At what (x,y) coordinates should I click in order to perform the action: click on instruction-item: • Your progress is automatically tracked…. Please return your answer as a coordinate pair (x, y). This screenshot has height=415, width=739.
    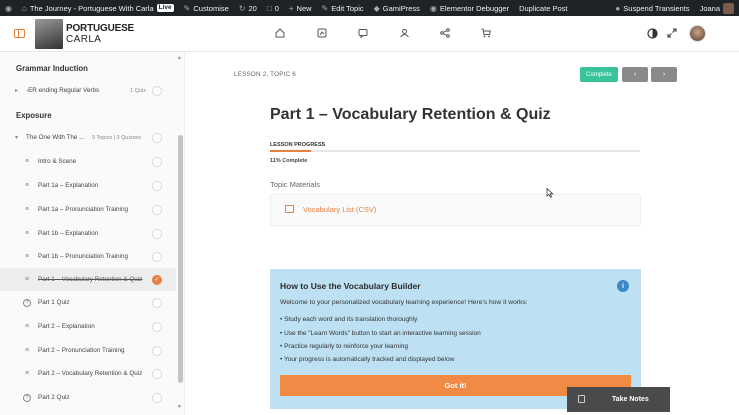
    Looking at the image, I should click on (367, 359).